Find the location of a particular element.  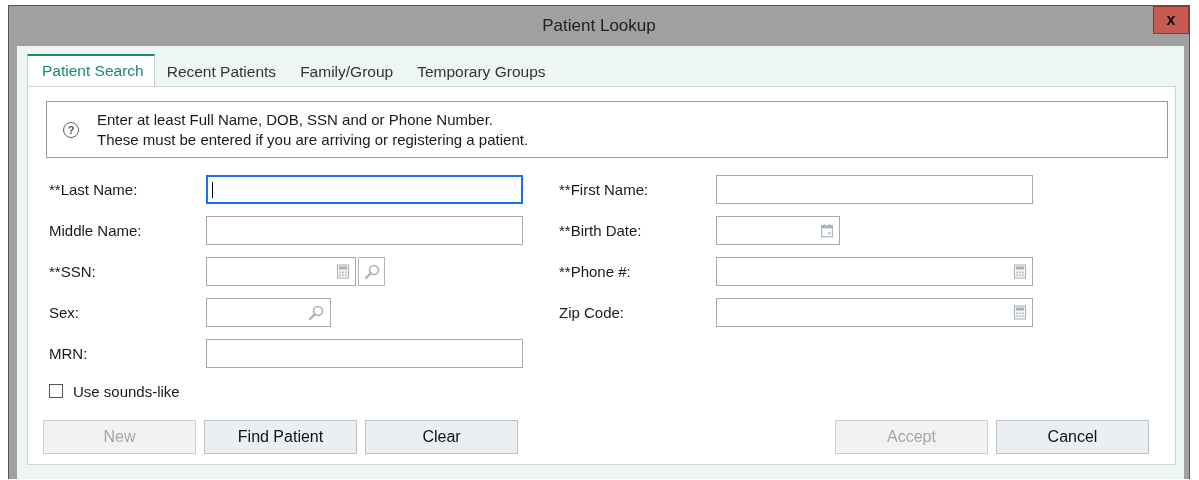

field-label: Zip Code: is located at coordinates (592, 312).